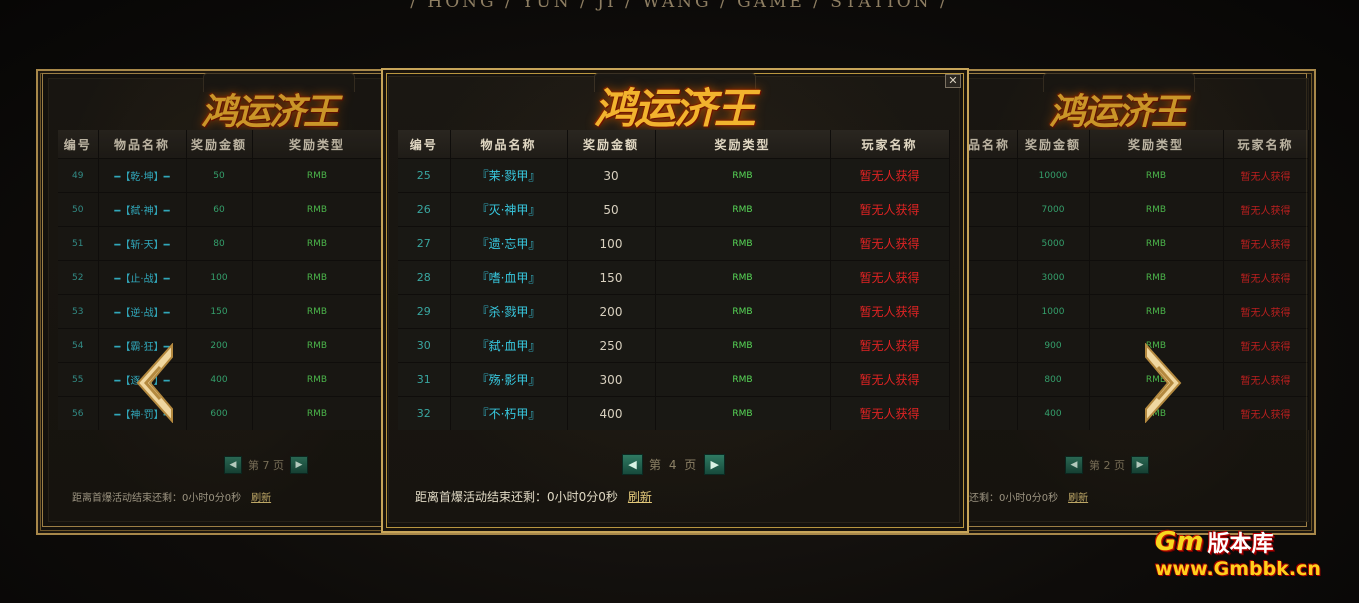  I want to click on table-row: 54 ━【霸·狂】━ 200 RMB, so click(220, 345).